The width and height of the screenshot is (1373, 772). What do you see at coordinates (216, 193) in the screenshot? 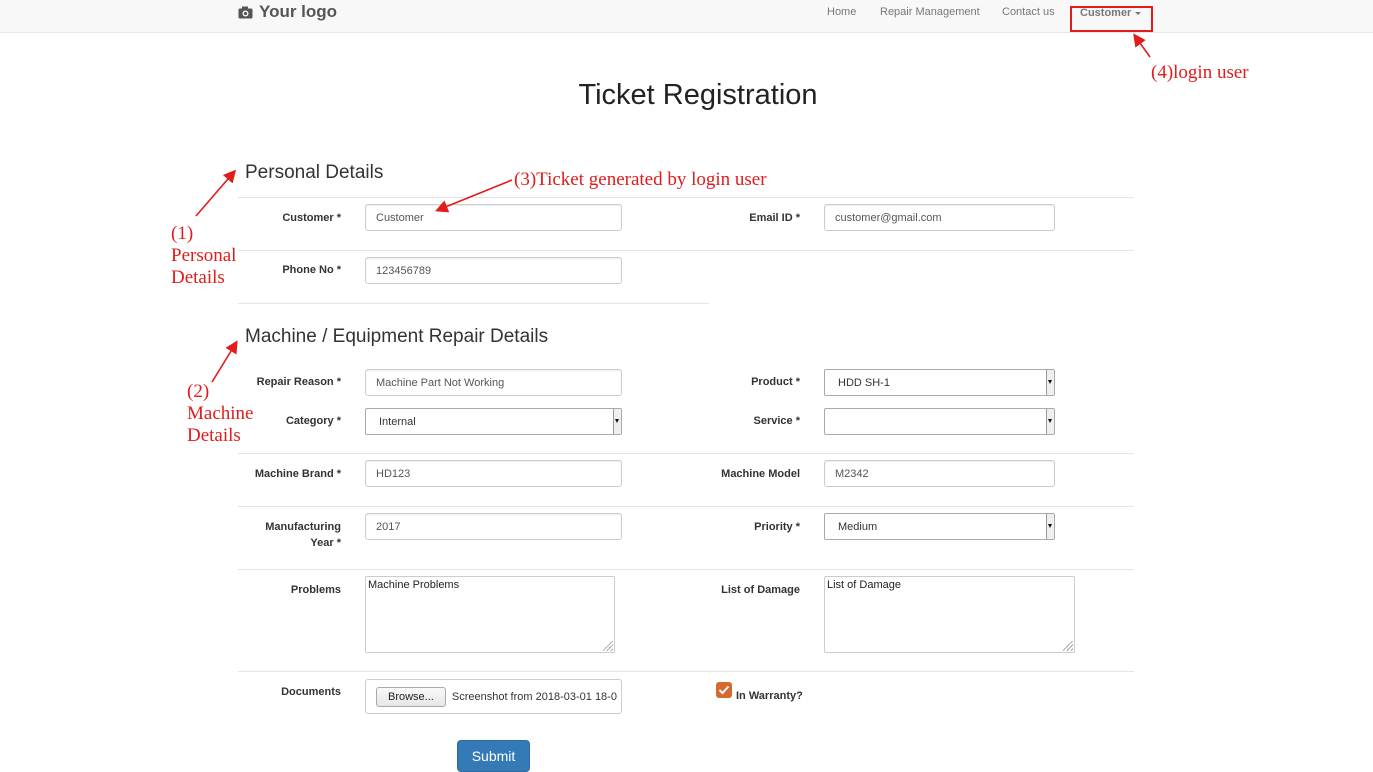
I see `arrow-personal` at bounding box center [216, 193].